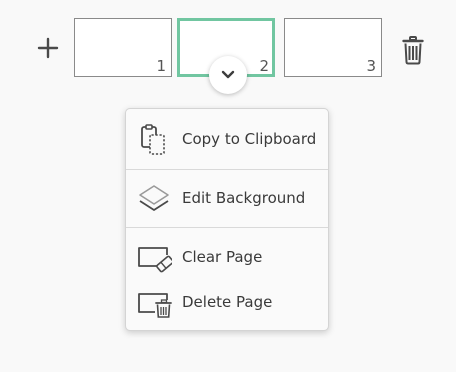  I want to click on menu-item-copy-to-clipboard: Copy to Clipboard, so click(227, 140).